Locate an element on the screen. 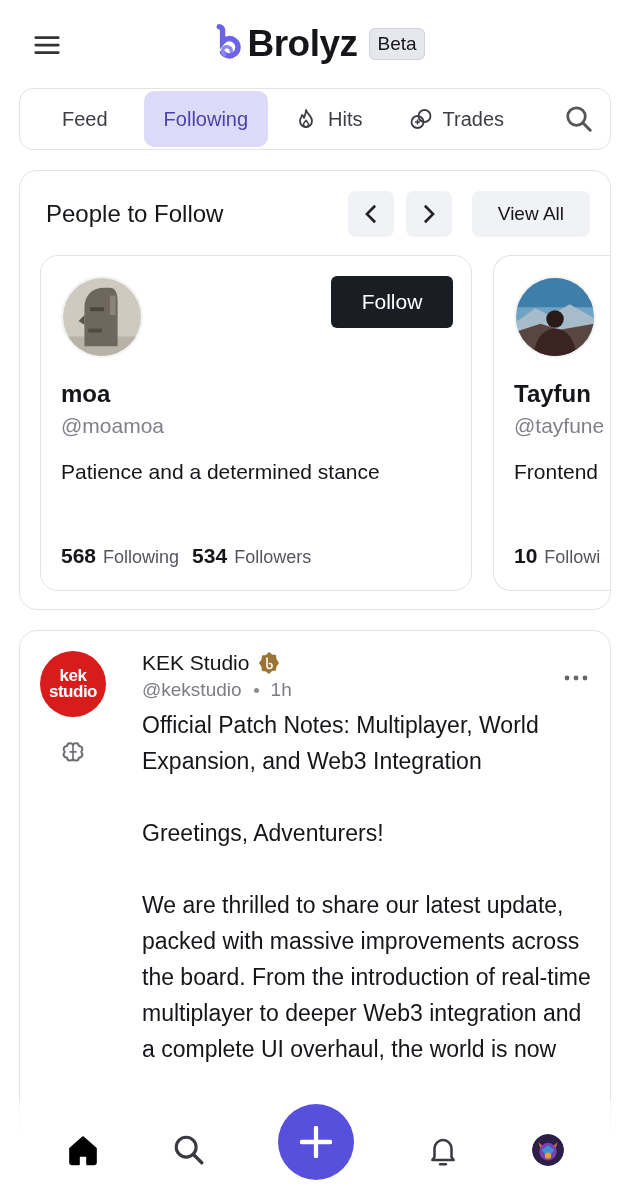 Image resolution: width=630 pixels, height=1200 pixels. profile-handle: @moamoa is located at coordinates (113, 426).